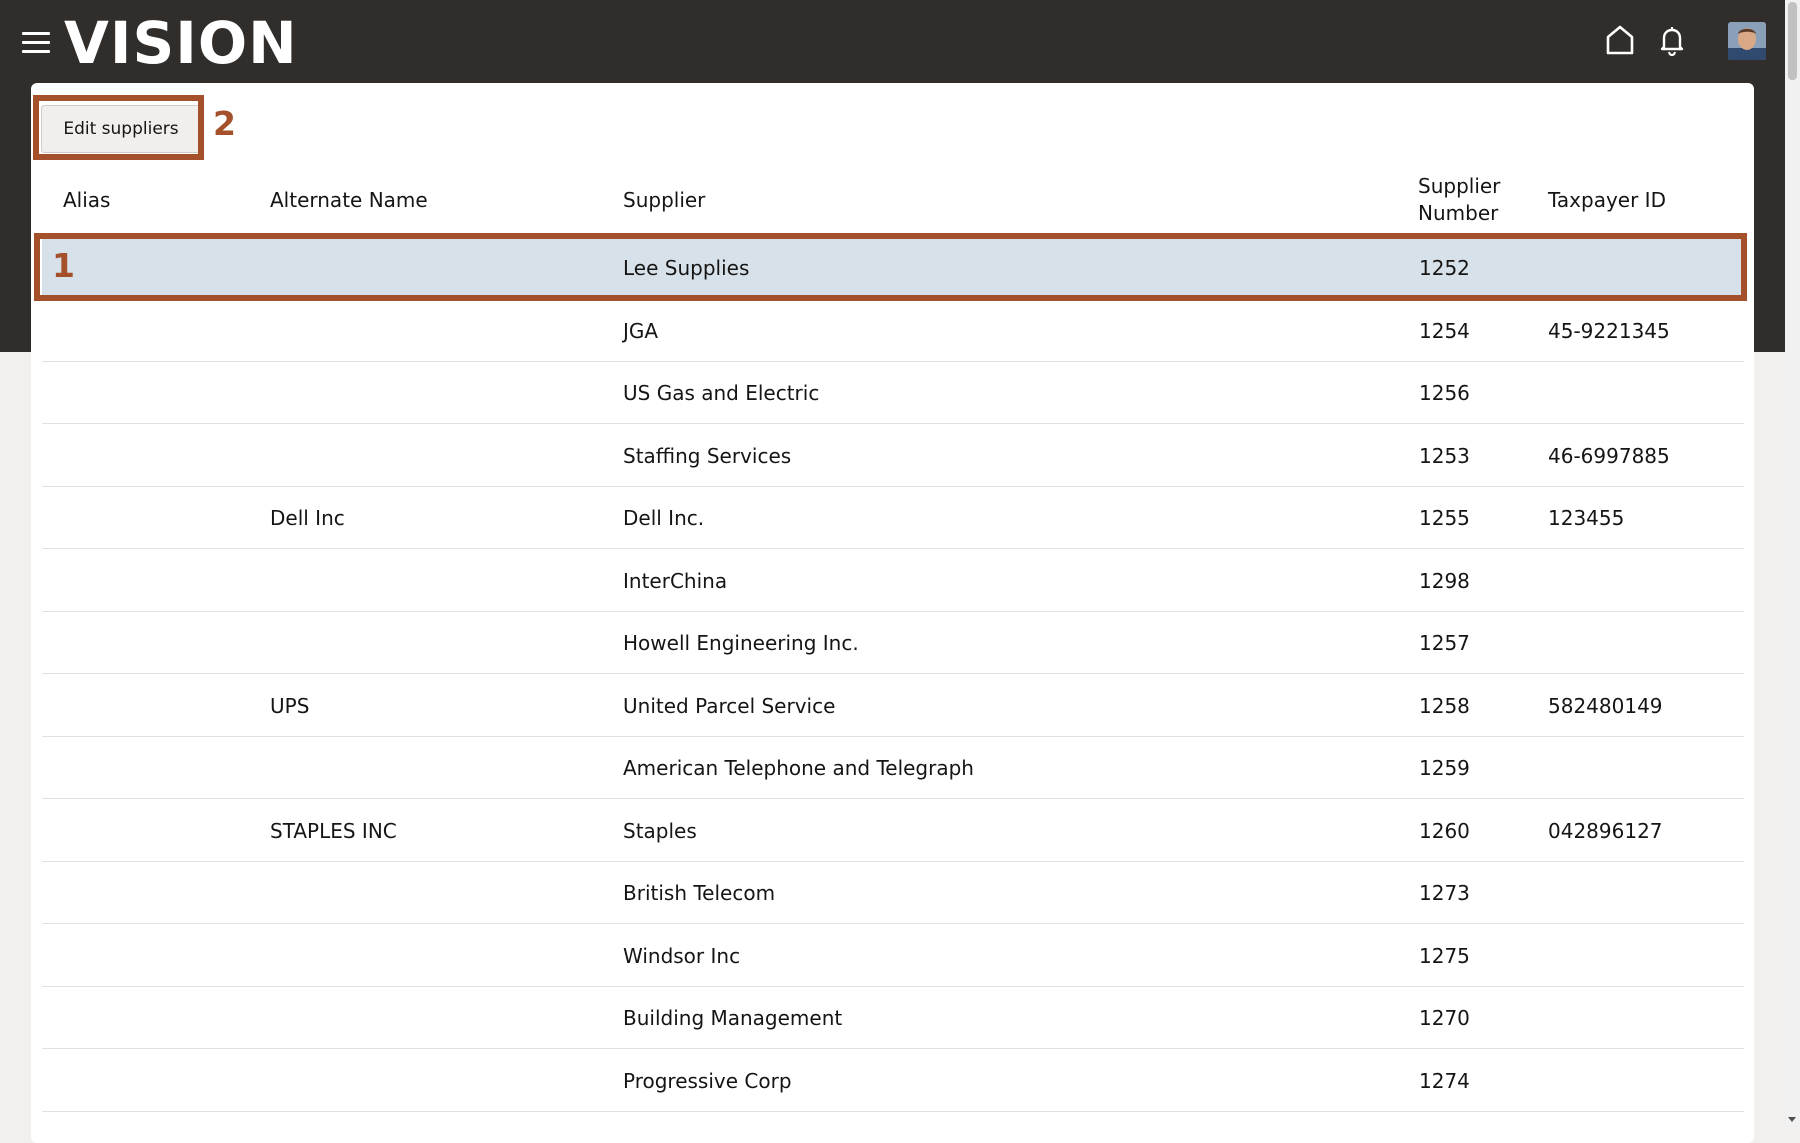 The image size is (1800, 1143). What do you see at coordinates (741, 643) in the screenshot?
I see `cell-supplier: Howell Engineering Inc.` at bounding box center [741, 643].